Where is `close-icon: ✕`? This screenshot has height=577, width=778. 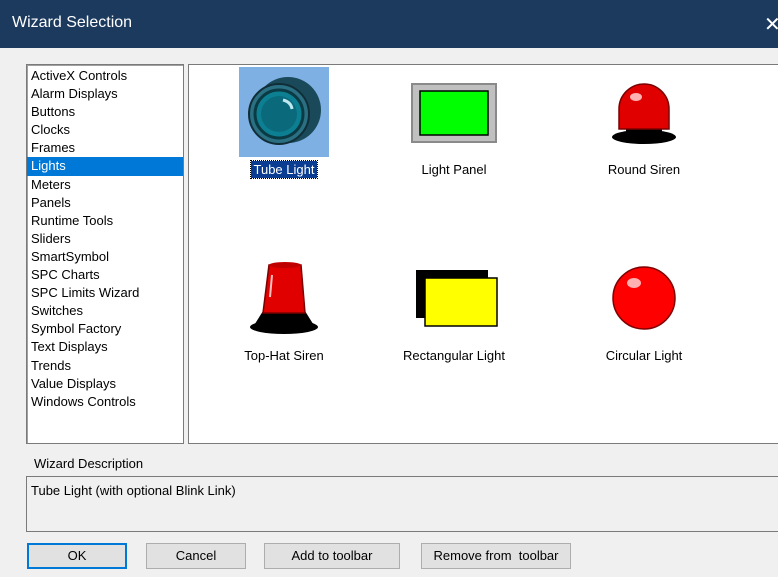
close-icon: ✕ is located at coordinates (771, 24).